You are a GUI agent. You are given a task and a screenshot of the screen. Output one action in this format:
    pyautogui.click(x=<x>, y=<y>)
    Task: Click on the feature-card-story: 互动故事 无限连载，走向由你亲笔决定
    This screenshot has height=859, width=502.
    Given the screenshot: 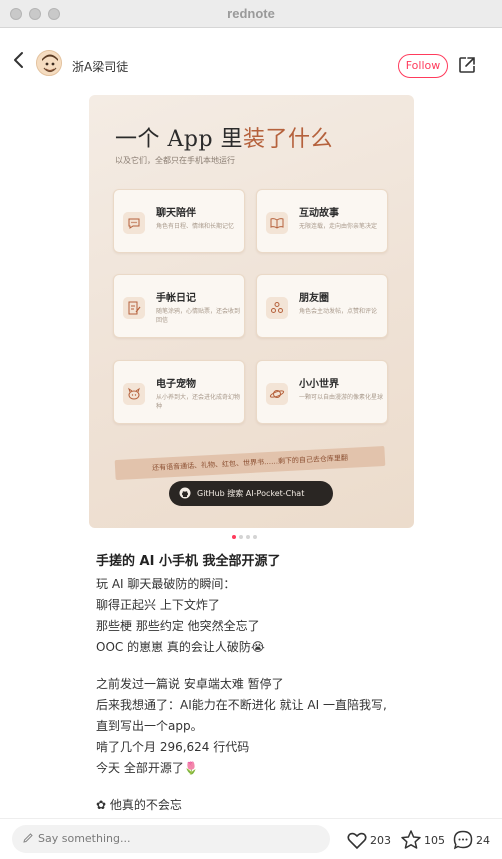 What is the action you would take?
    pyautogui.click(x=322, y=221)
    